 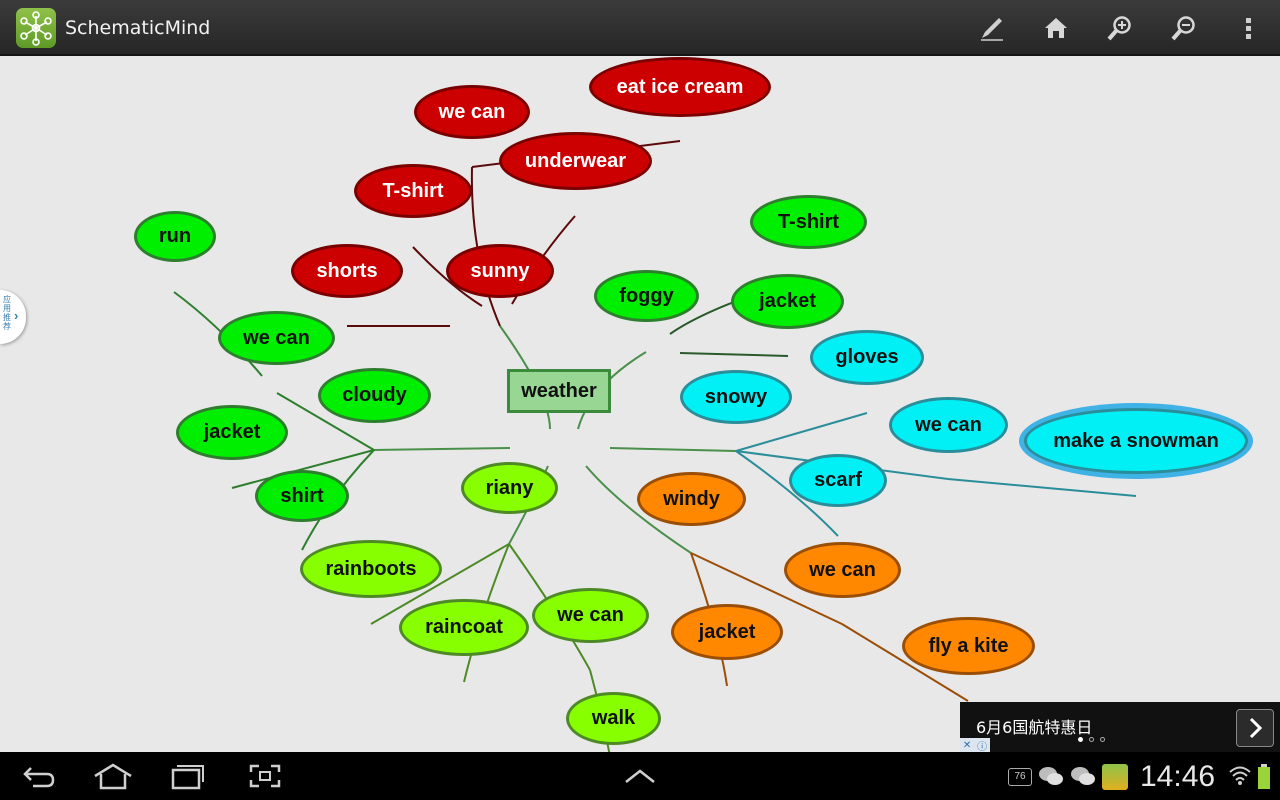 I want to click on battery-icon, so click(x=1264, y=779).